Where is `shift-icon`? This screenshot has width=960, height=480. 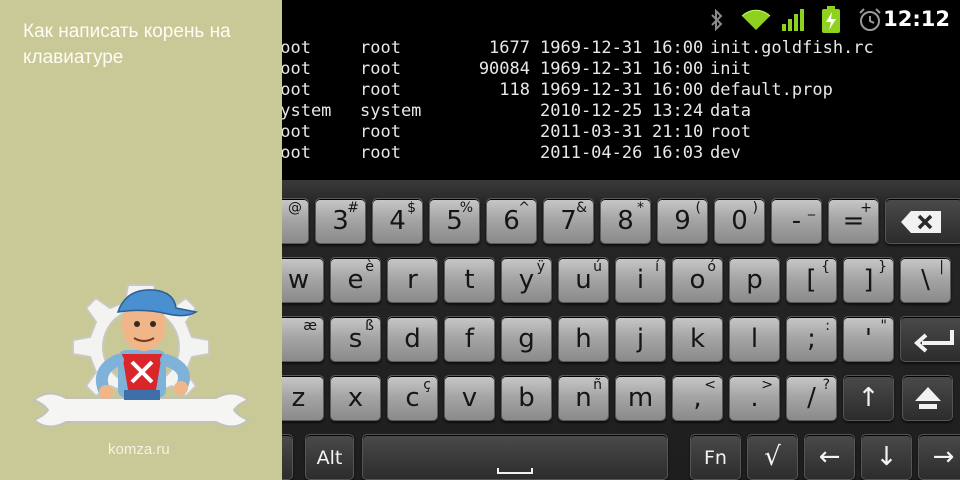 shift-icon is located at coordinates (928, 398).